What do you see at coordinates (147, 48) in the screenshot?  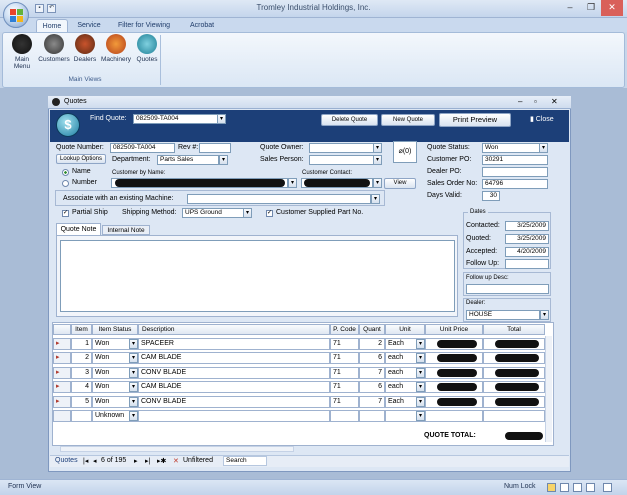 I see `quotes-button: Quotes` at bounding box center [147, 48].